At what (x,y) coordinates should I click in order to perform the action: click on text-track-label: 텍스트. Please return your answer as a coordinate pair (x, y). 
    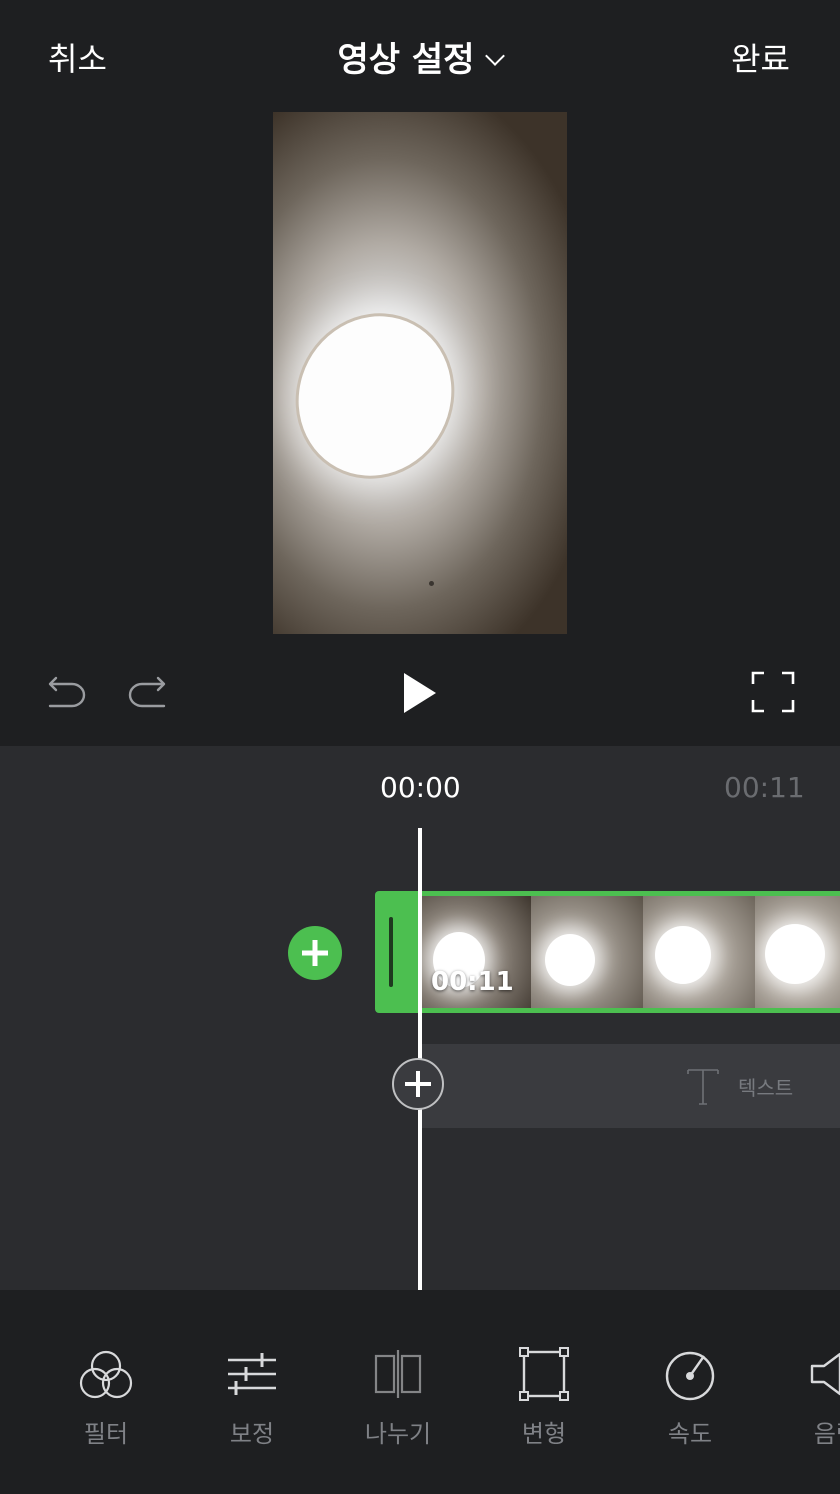
    Looking at the image, I should click on (766, 1088).